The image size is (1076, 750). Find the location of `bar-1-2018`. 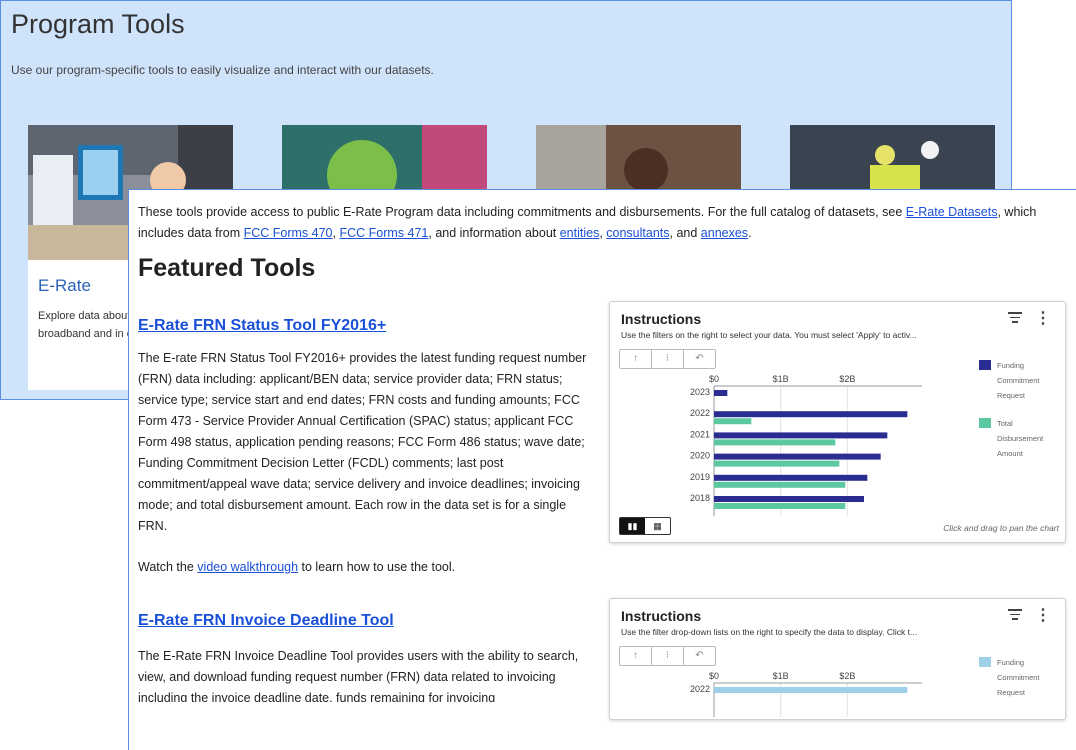

bar-1-2018 is located at coordinates (780, 506).